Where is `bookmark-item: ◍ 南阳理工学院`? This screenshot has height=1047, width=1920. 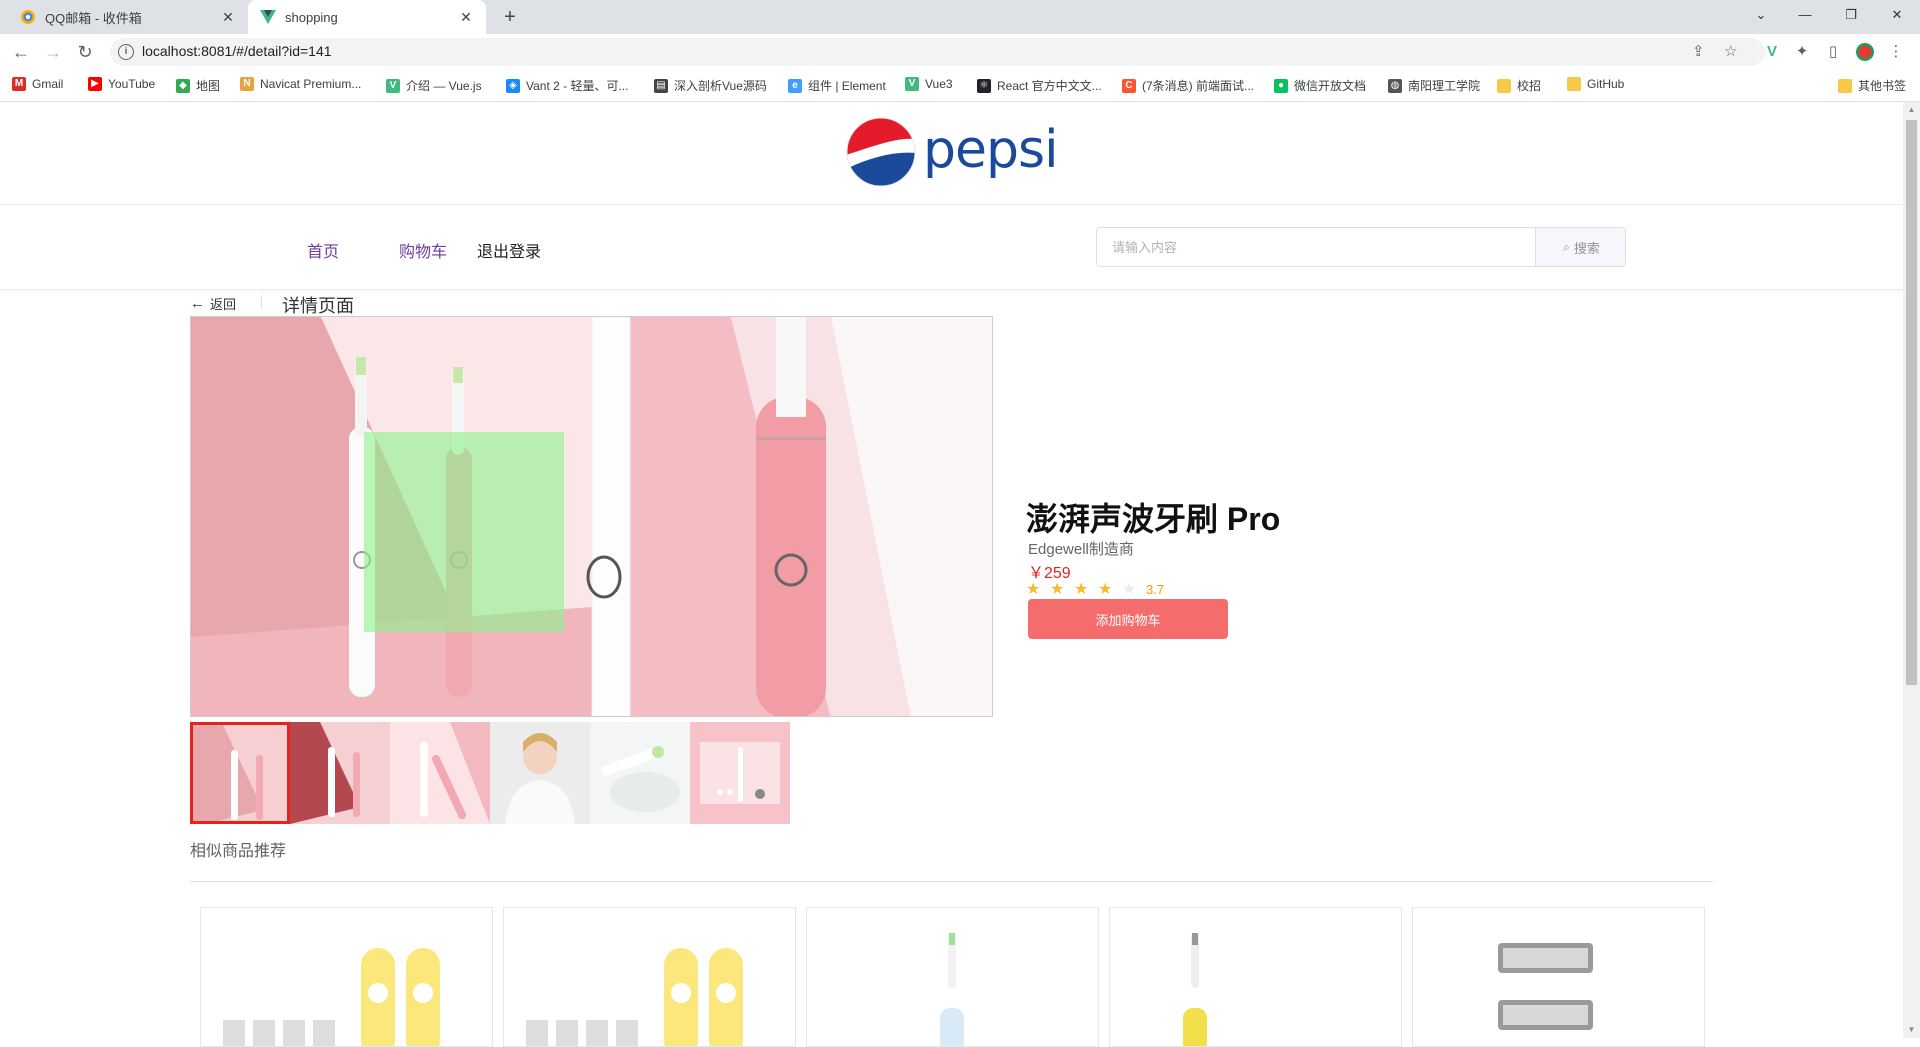 bookmark-item: ◍ 南阳理工学院 is located at coordinates (1434, 85).